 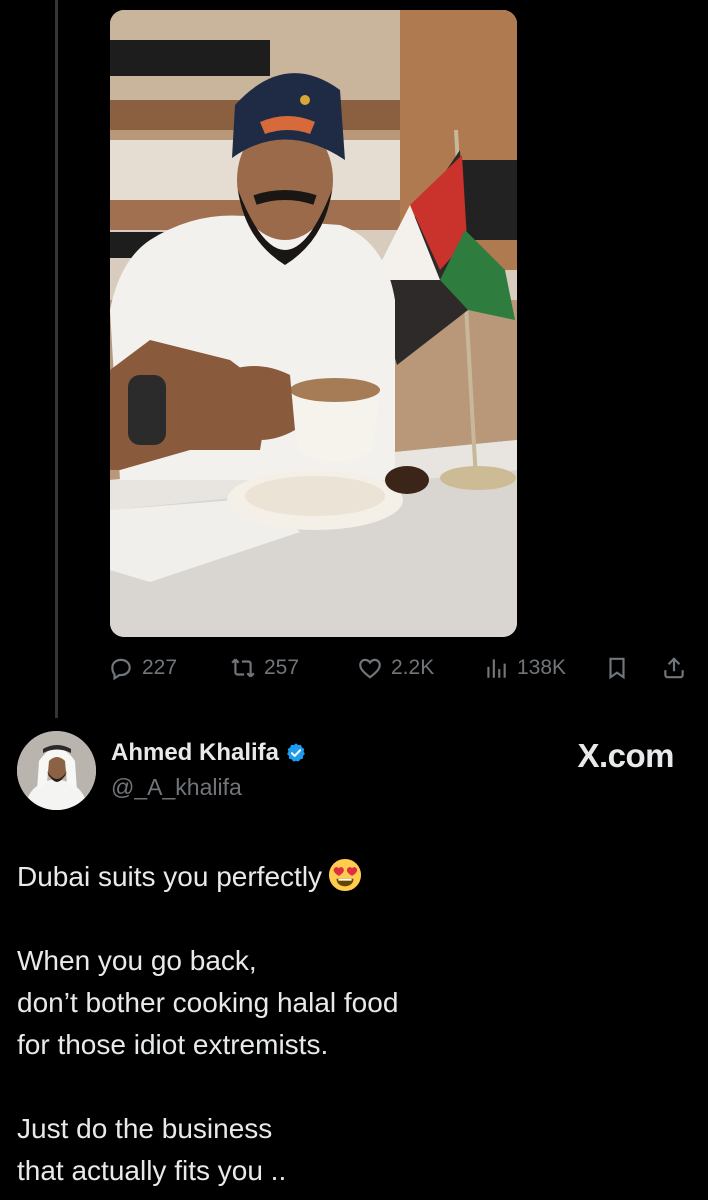 What do you see at coordinates (345, 875) in the screenshot?
I see `heart-eyes-emoji-icon` at bounding box center [345, 875].